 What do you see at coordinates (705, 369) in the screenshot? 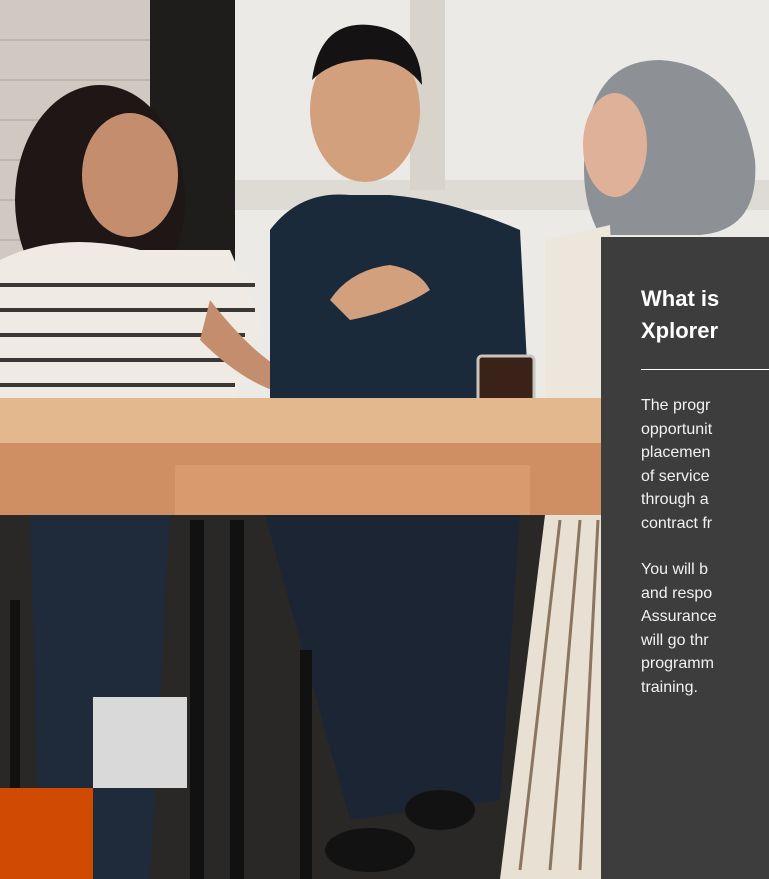
I see `card-divider` at bounding box center [705, 369].